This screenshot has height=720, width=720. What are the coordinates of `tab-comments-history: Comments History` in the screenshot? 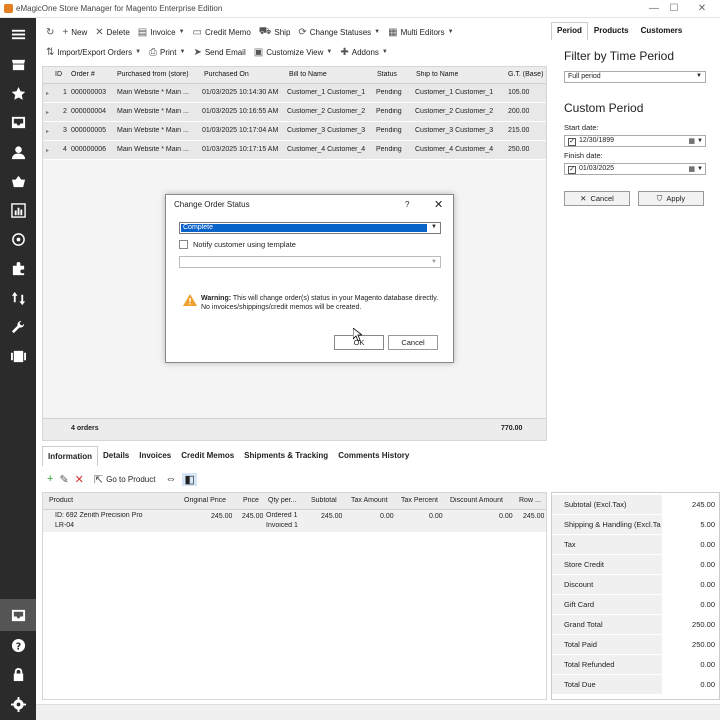 It's located at (373, 456).